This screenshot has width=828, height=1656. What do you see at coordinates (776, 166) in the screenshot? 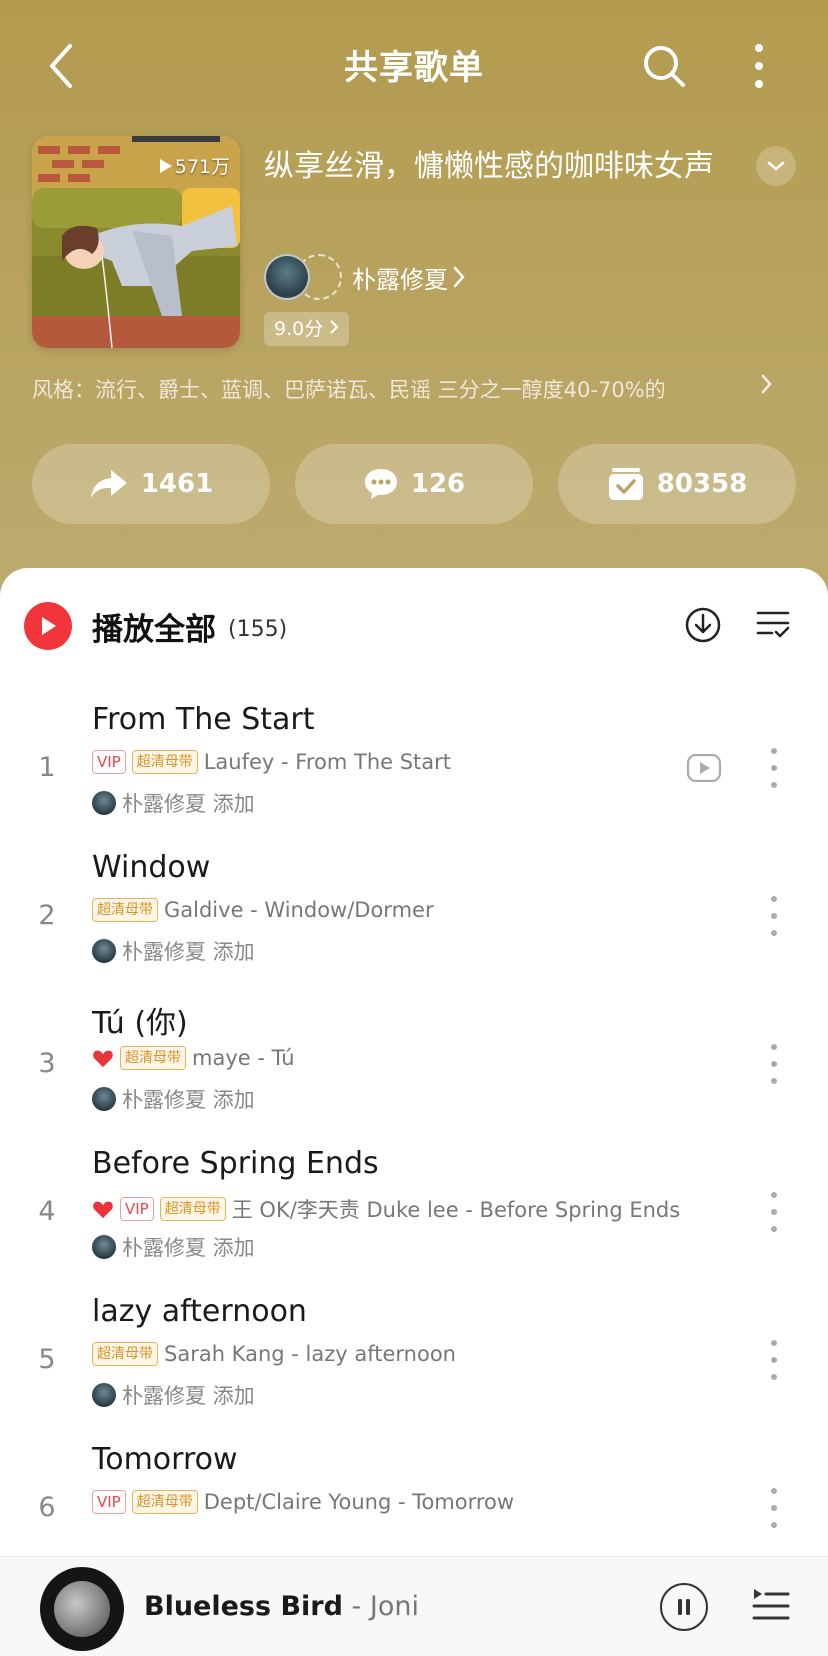
I see `chevron-down-icon` at bounding box center [776, 166].